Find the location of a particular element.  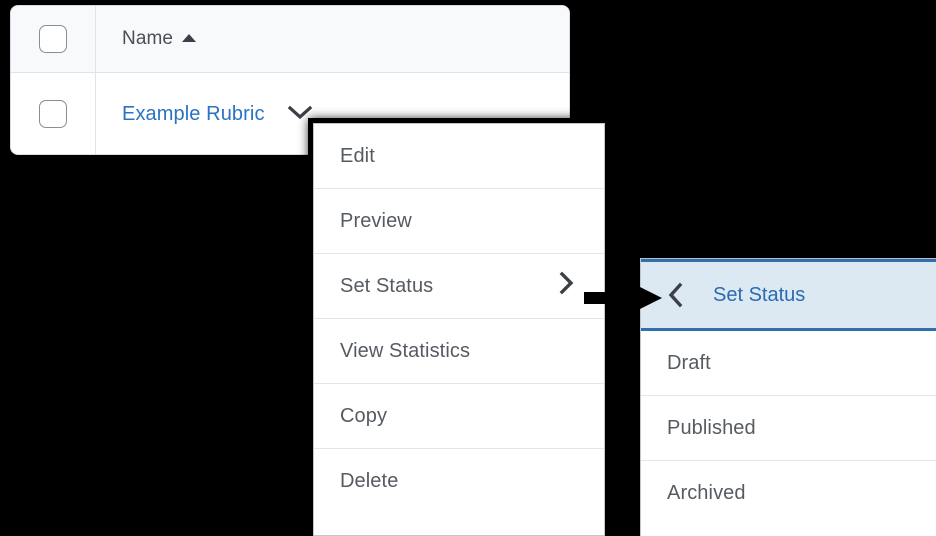

menu-item-preview: Preview is located at coordinates (459, 221).